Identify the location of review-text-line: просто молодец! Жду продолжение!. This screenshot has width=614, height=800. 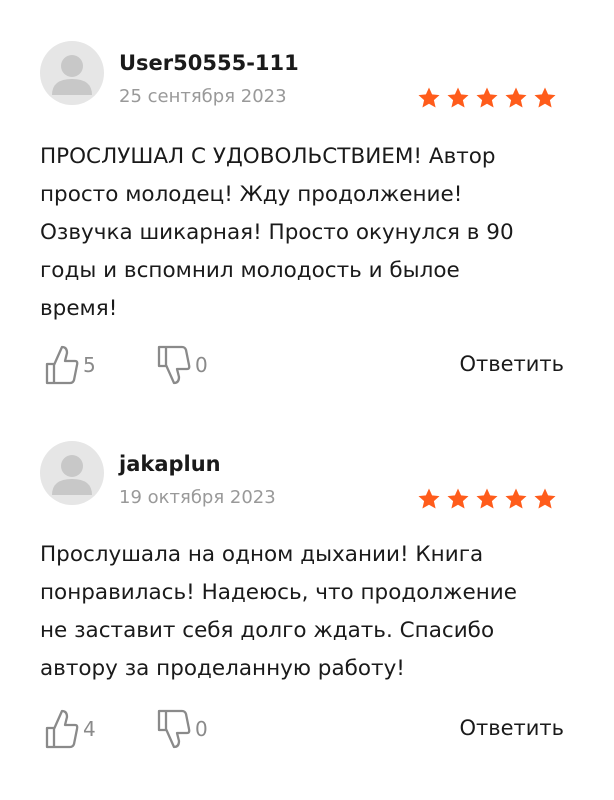
(251, 194).